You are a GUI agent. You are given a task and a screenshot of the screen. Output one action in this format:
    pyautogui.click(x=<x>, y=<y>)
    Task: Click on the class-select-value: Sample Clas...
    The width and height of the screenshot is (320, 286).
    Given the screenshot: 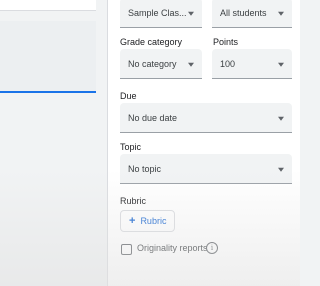 What is the action you would take?
    pyautogui.click(x=157, y=12)
    